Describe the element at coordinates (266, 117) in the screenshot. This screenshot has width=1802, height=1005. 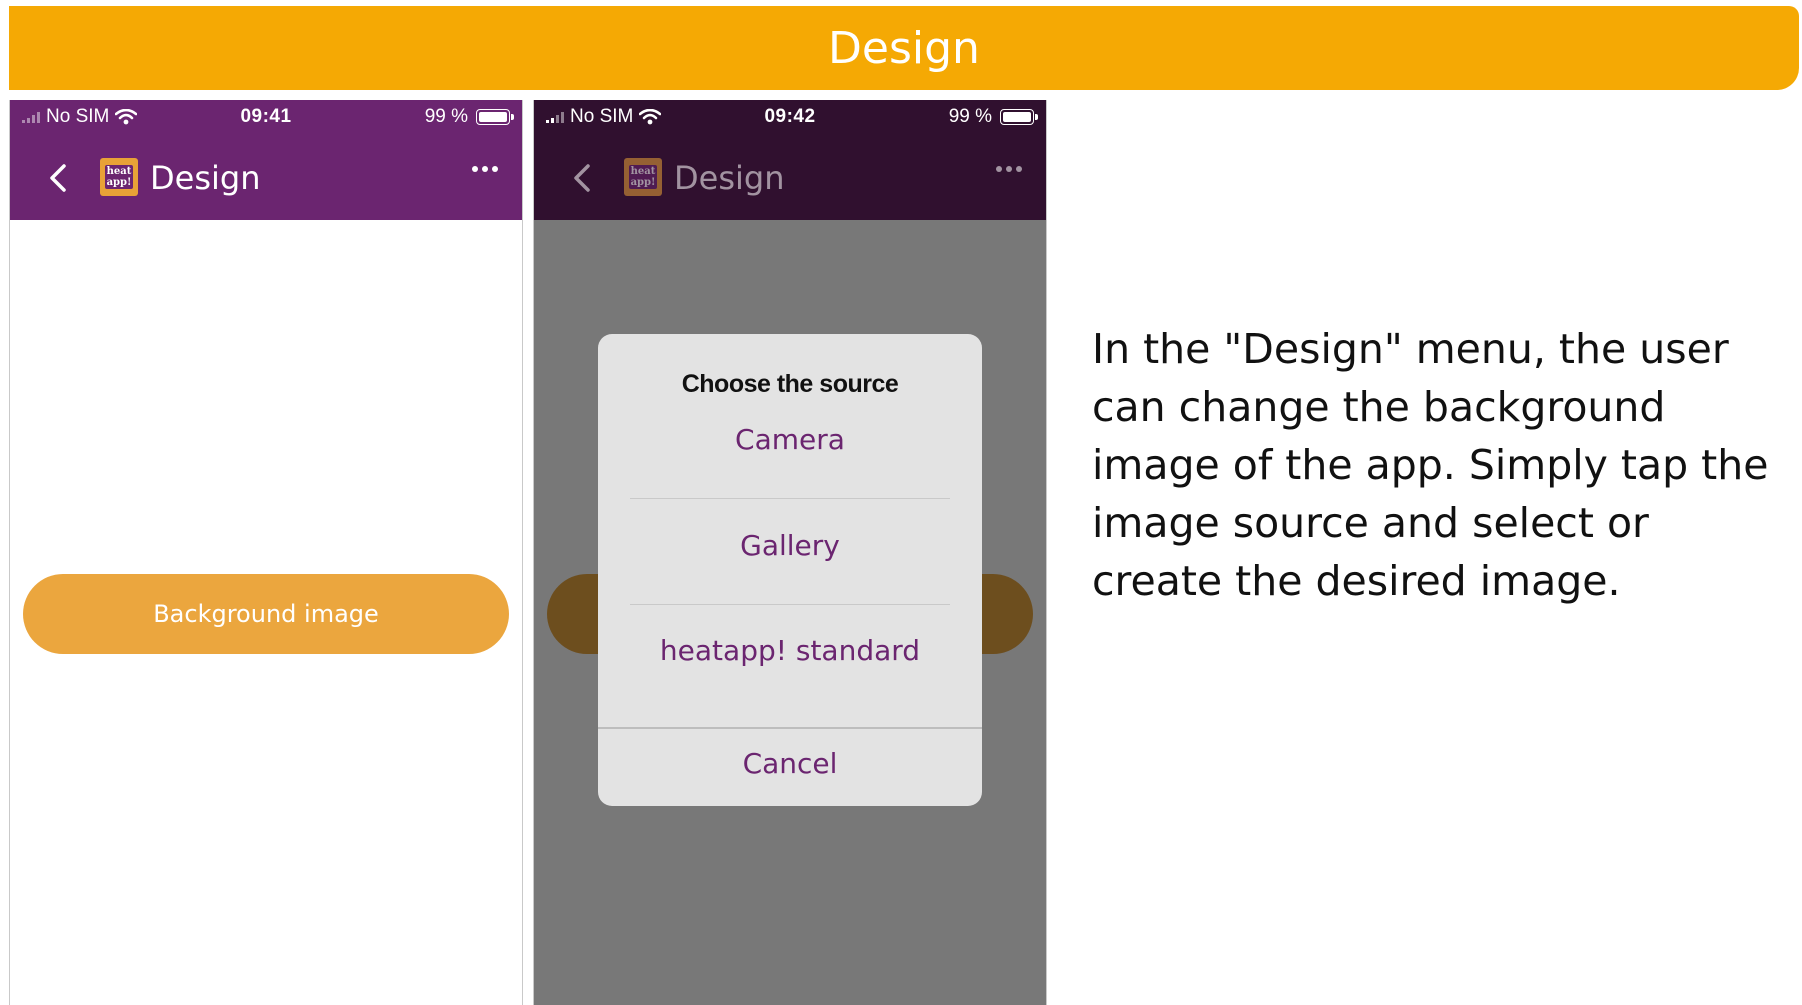
I see `status-bar: No SIM 09:41 99 %` at that location.